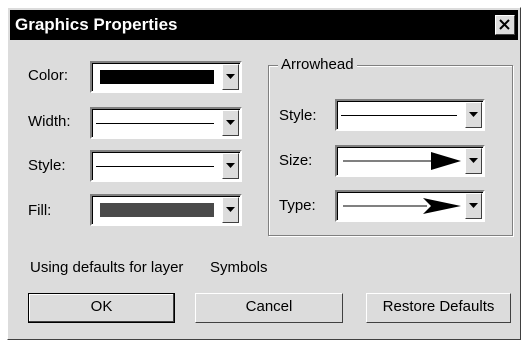 This screenshot has width=524, height=344. I want to click on style-dropdown-button, so click(230, 166).